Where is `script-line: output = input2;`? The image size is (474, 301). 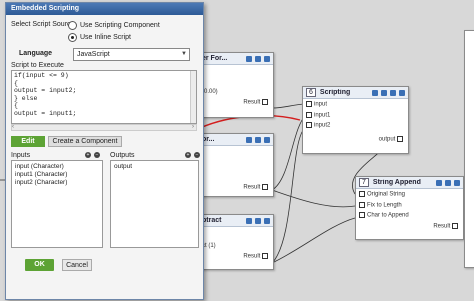 script-line: output = input2; is located at coordinates (45, 91).